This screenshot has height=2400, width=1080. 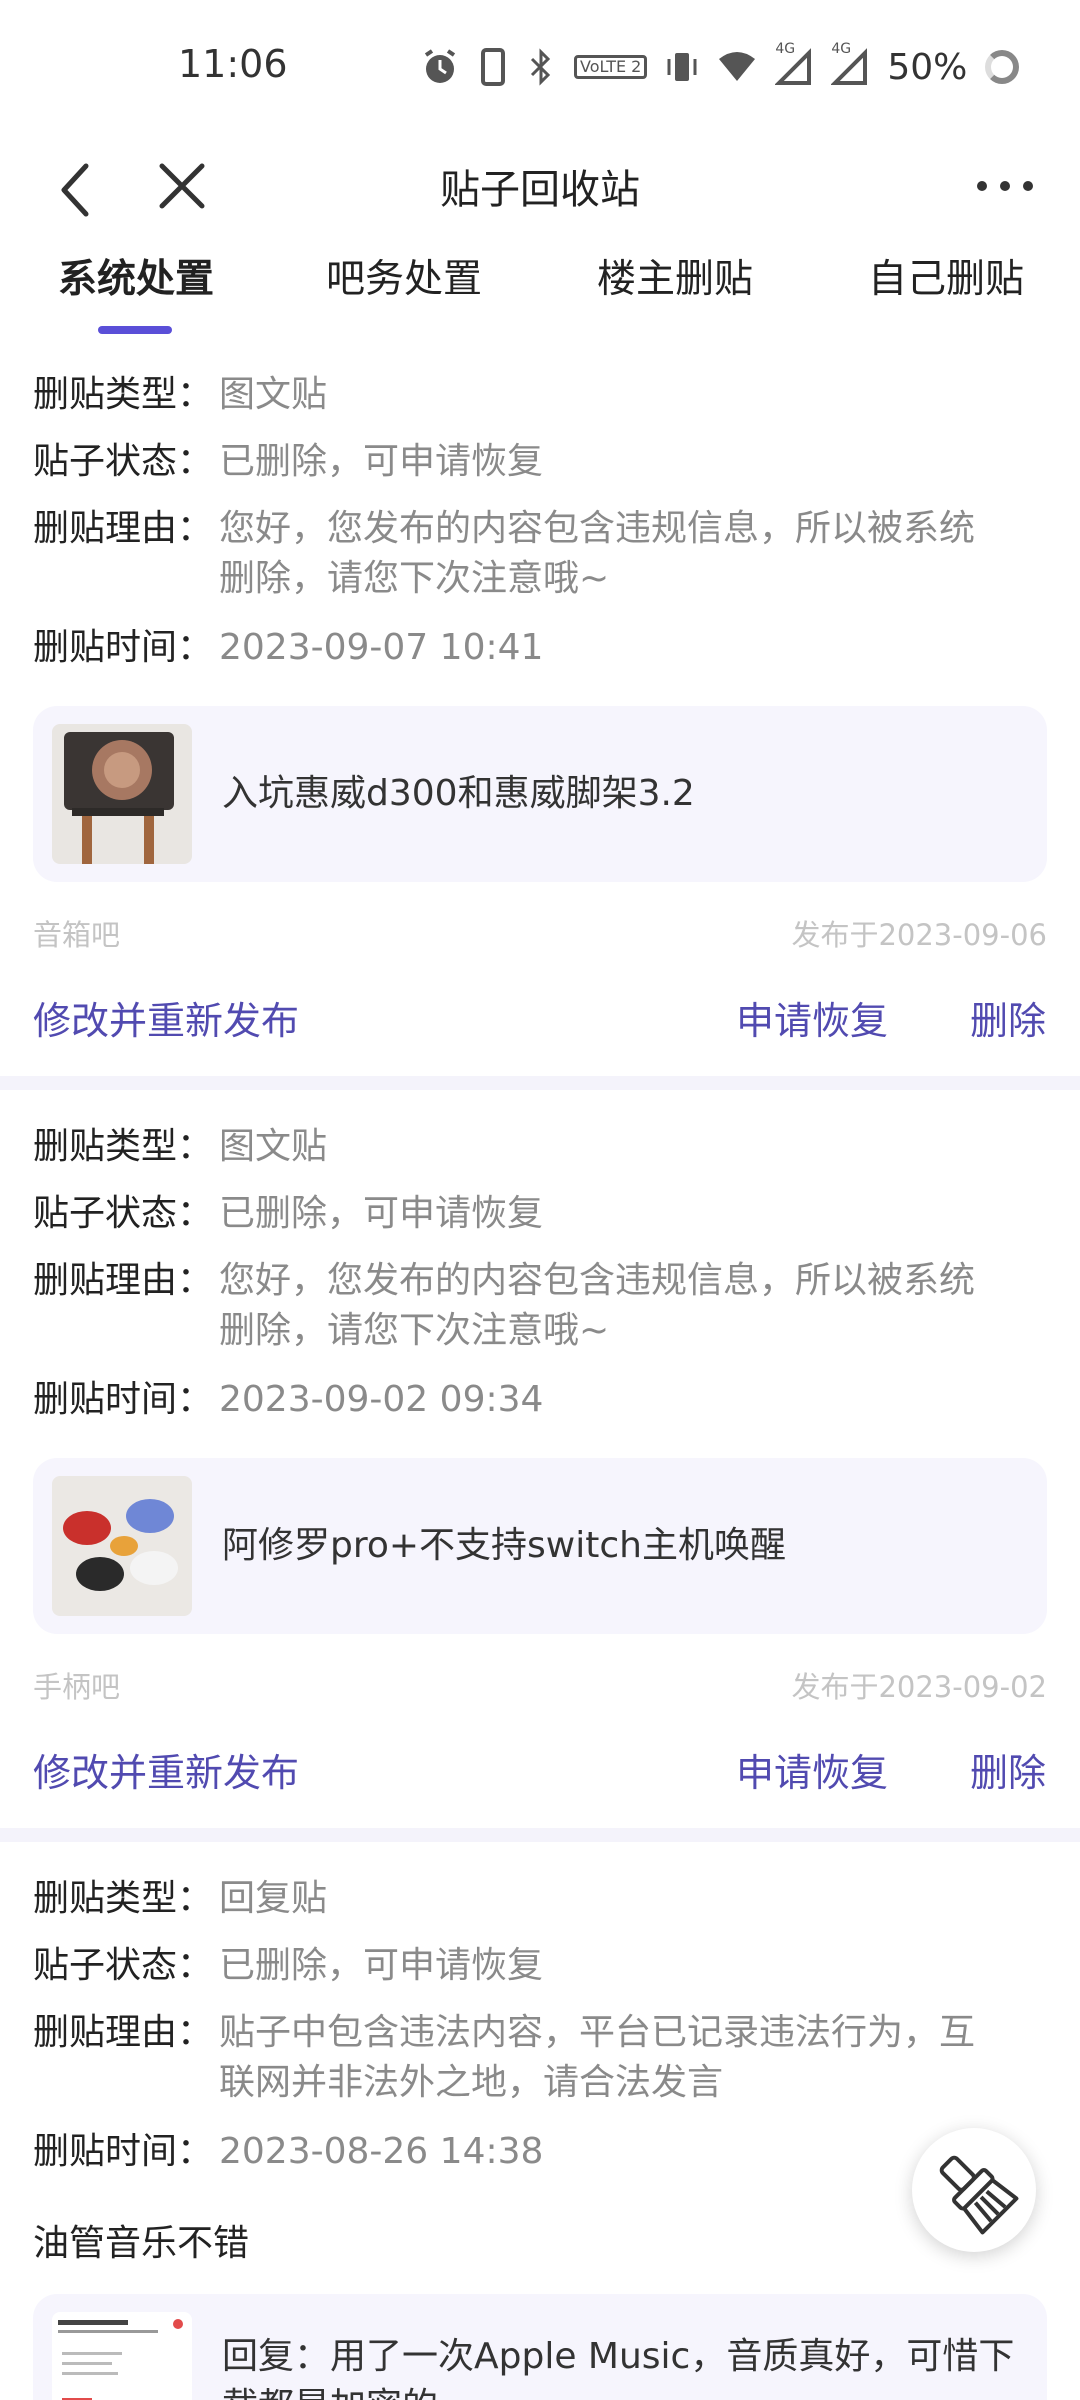 What do you see at coordinates (136, 280) in the screenshot?
I see `tab-system: 系统处置` at bounding box center [136, 280].